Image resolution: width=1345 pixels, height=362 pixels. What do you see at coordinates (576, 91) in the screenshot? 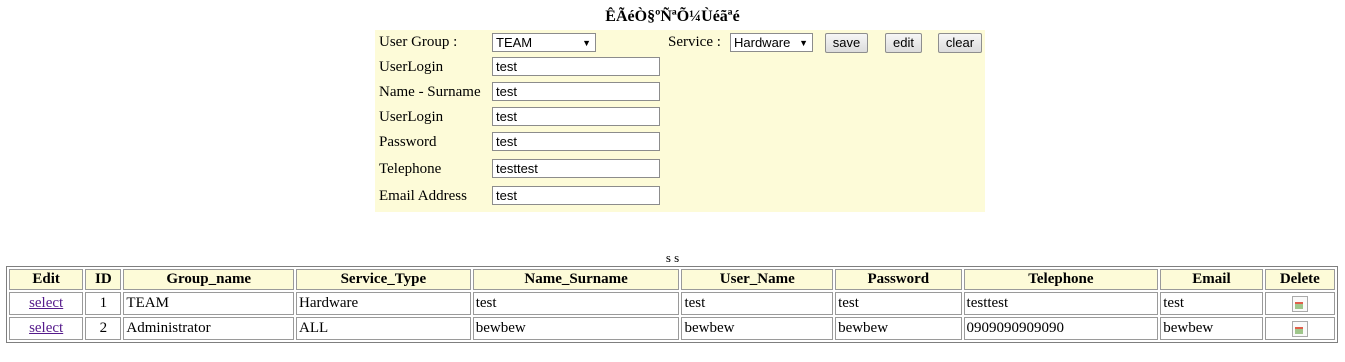
I see `name-surname-input: test` at bounding box center [576, 91].